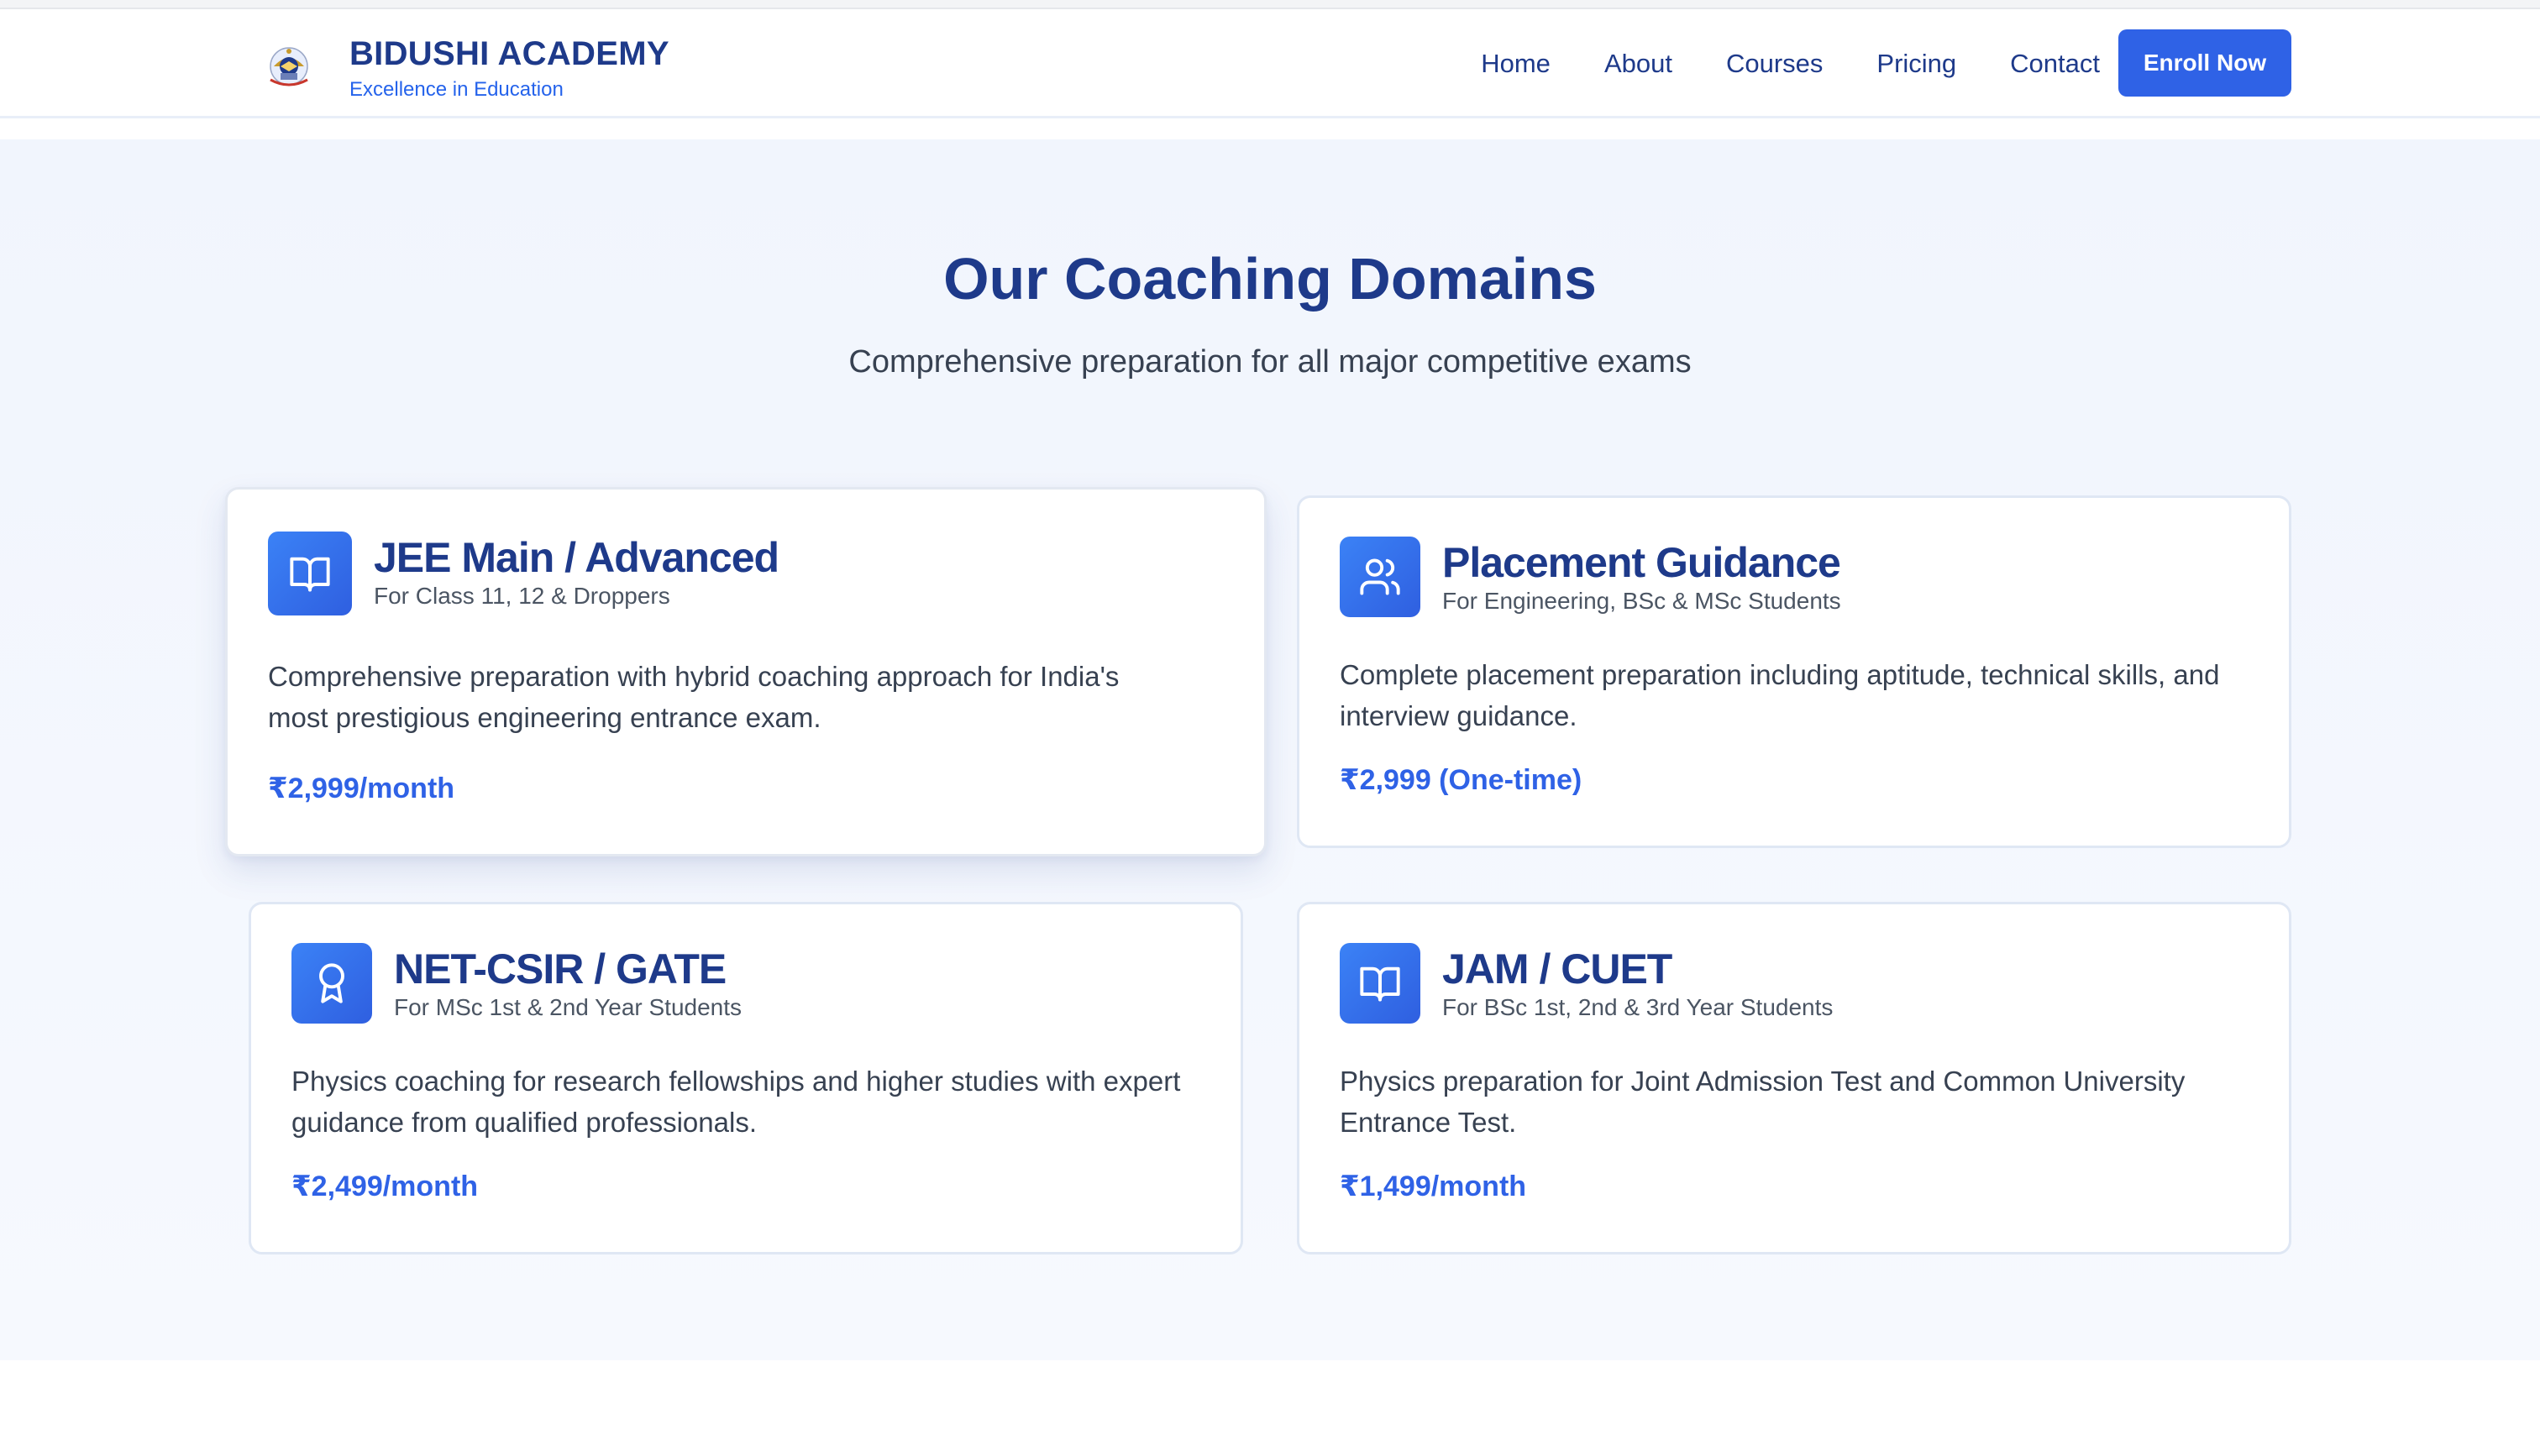  I want to click on card-subtitle: For BSc 1st, 2nd & 3rd Year Students, so click(1638, 1007).